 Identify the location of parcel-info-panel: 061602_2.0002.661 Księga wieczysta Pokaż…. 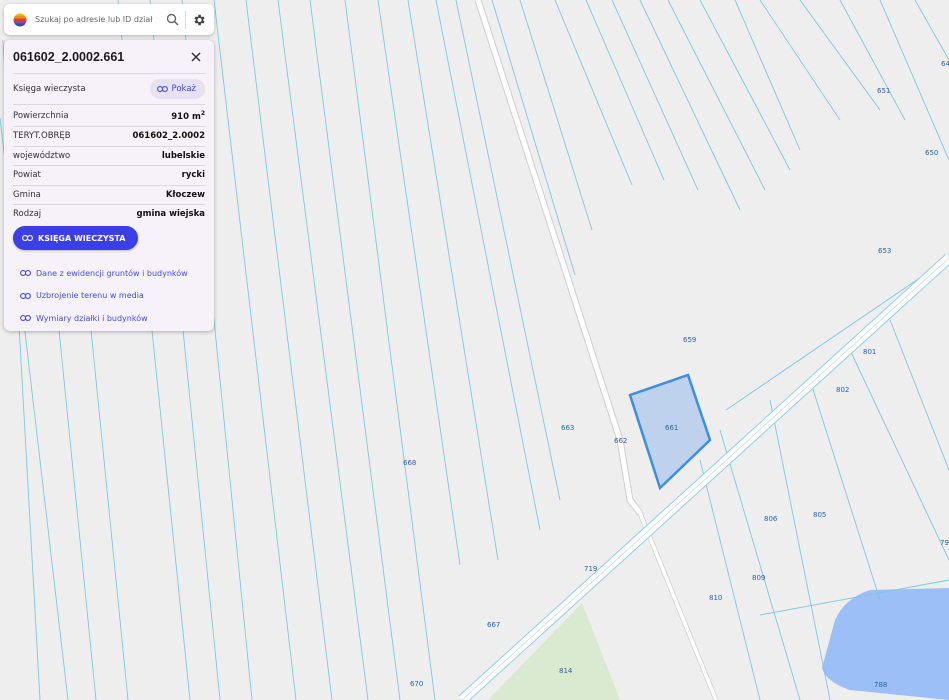
(109, 185).